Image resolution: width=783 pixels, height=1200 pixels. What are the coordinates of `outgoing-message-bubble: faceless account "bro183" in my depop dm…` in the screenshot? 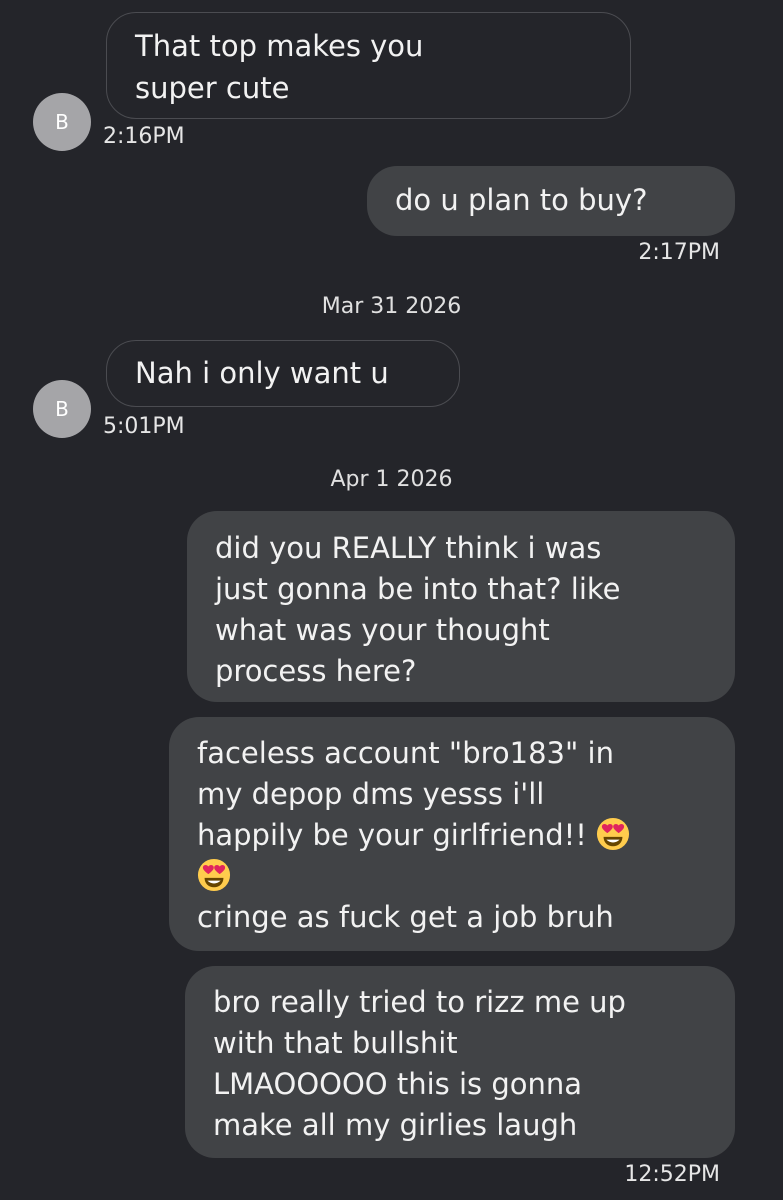 It's located at (452, 834).